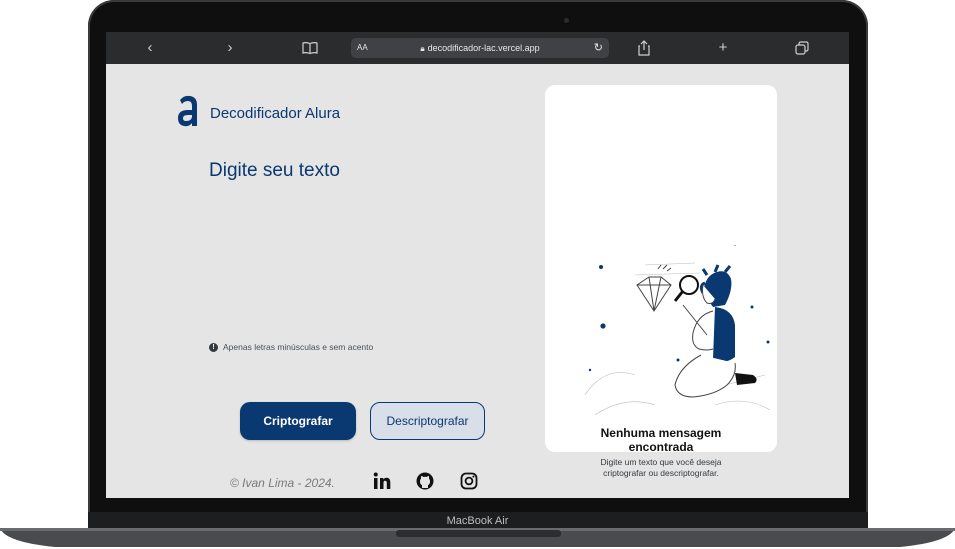  What do you see at coordinates (427, 421) in the screenshot?
I see `decrypt-button: Descriptografar` at bounding box center [427, 421].